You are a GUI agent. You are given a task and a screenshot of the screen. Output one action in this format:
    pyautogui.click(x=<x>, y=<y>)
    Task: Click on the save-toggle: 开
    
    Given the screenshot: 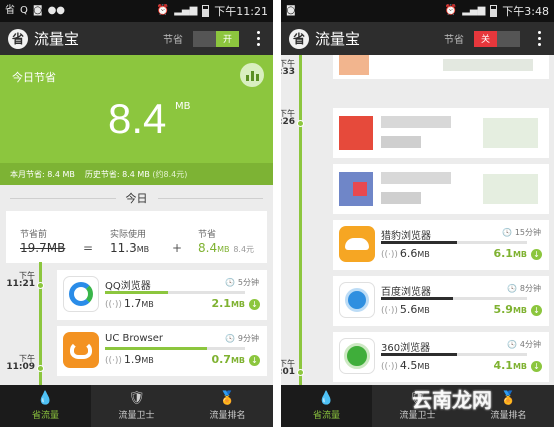 What is the action you would take?
    pyautogui.click(x=216, y=38)
    